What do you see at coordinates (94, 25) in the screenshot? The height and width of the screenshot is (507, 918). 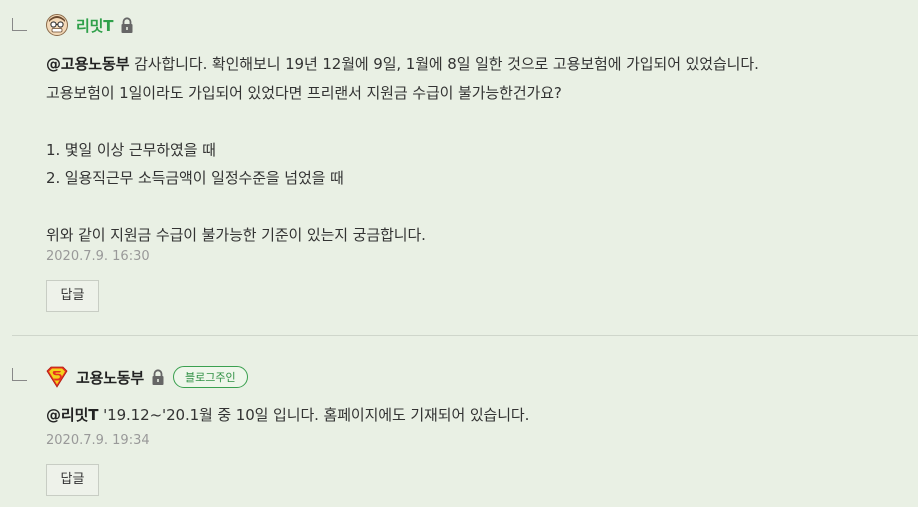 I see `comment-author: 리밋T` at bounding box center [94, 25].